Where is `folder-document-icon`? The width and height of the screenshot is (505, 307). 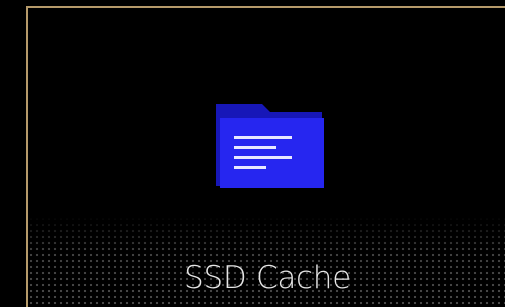 folder-document-icon is located at coordinates (270, 146).